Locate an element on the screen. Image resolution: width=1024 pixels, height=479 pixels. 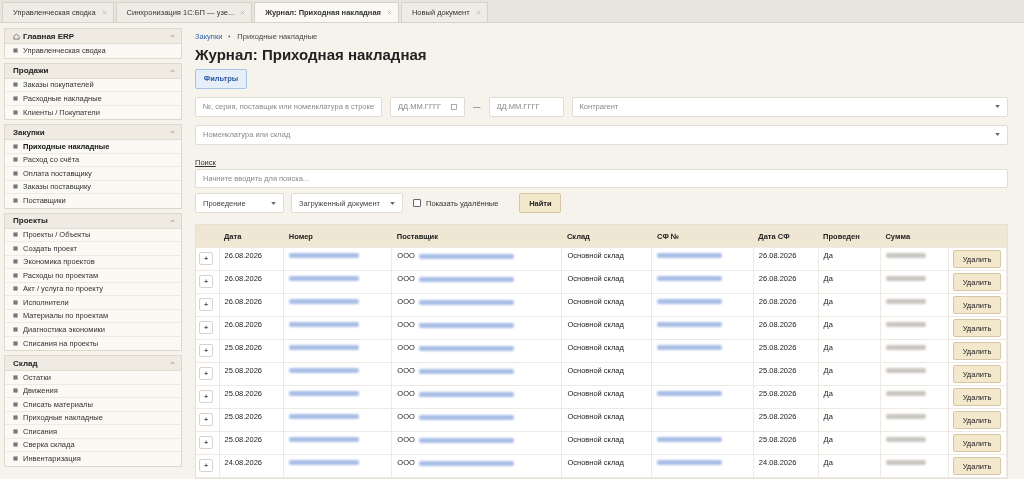
calendar-icon is located at coordinates (454, 106).